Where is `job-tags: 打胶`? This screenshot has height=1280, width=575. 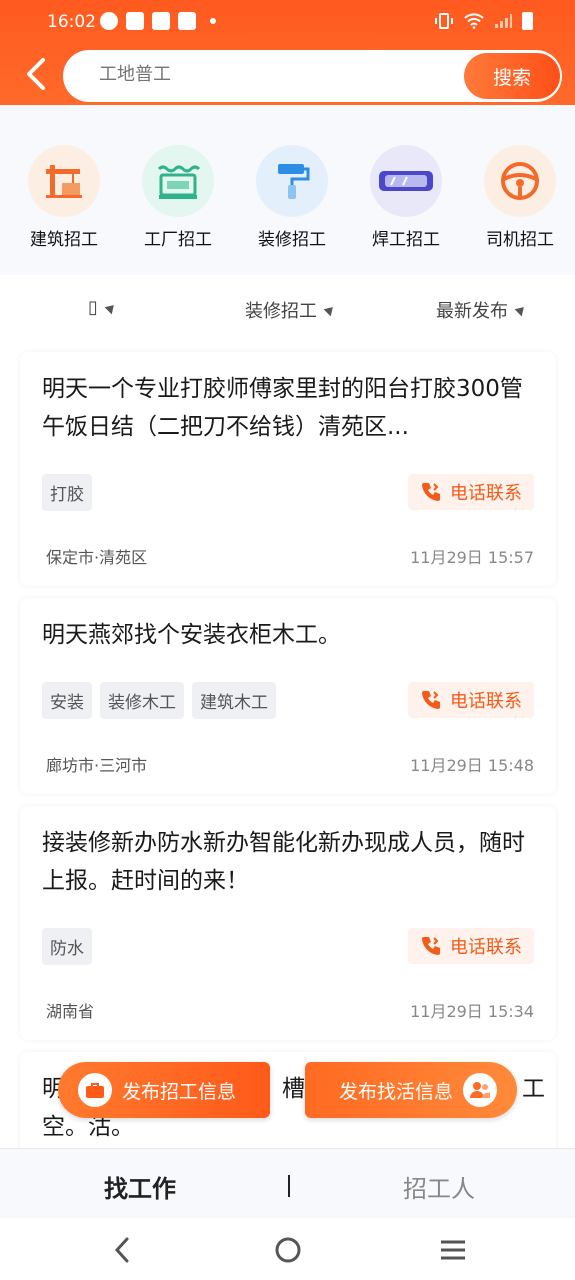
job-tags: 打胶 is located at coordinates (67, 492).